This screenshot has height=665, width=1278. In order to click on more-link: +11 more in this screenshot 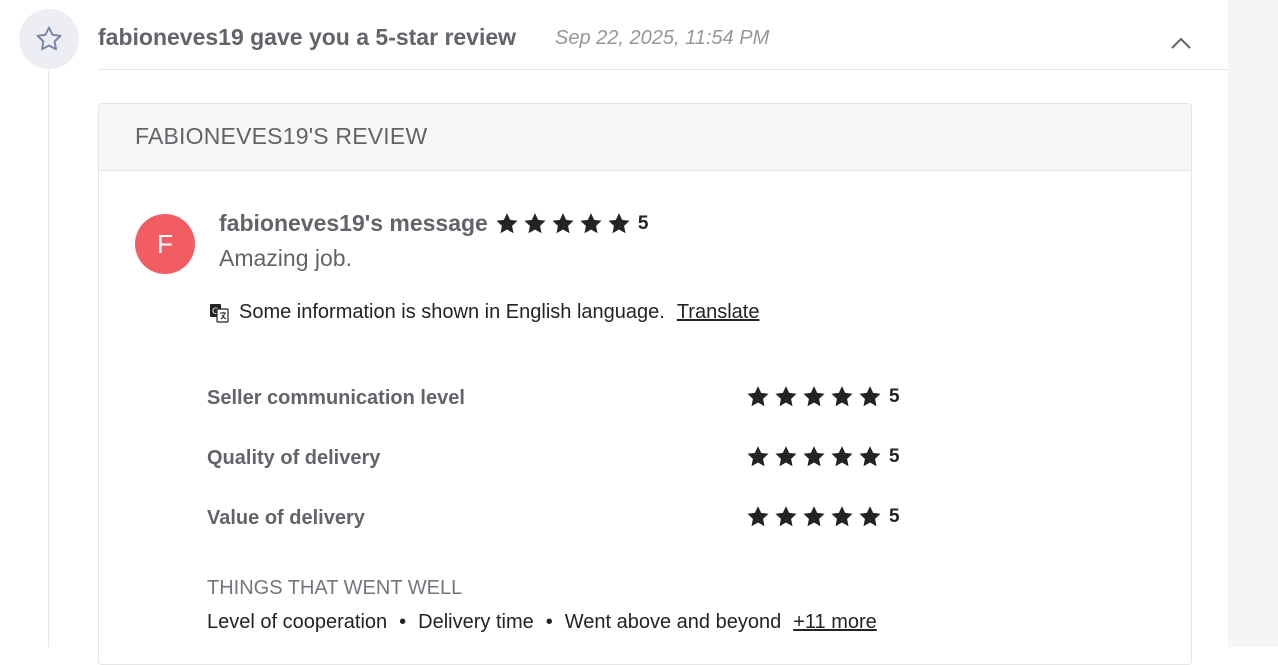, I will do `click(835, 622)`.